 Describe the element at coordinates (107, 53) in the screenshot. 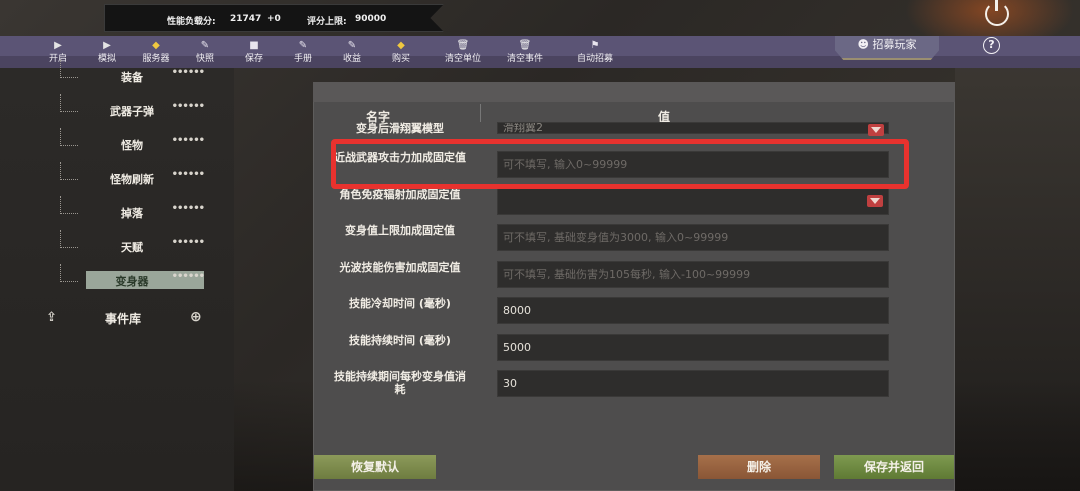

I see `toolbar-simulate-button: ▶ 模拟` at that location.